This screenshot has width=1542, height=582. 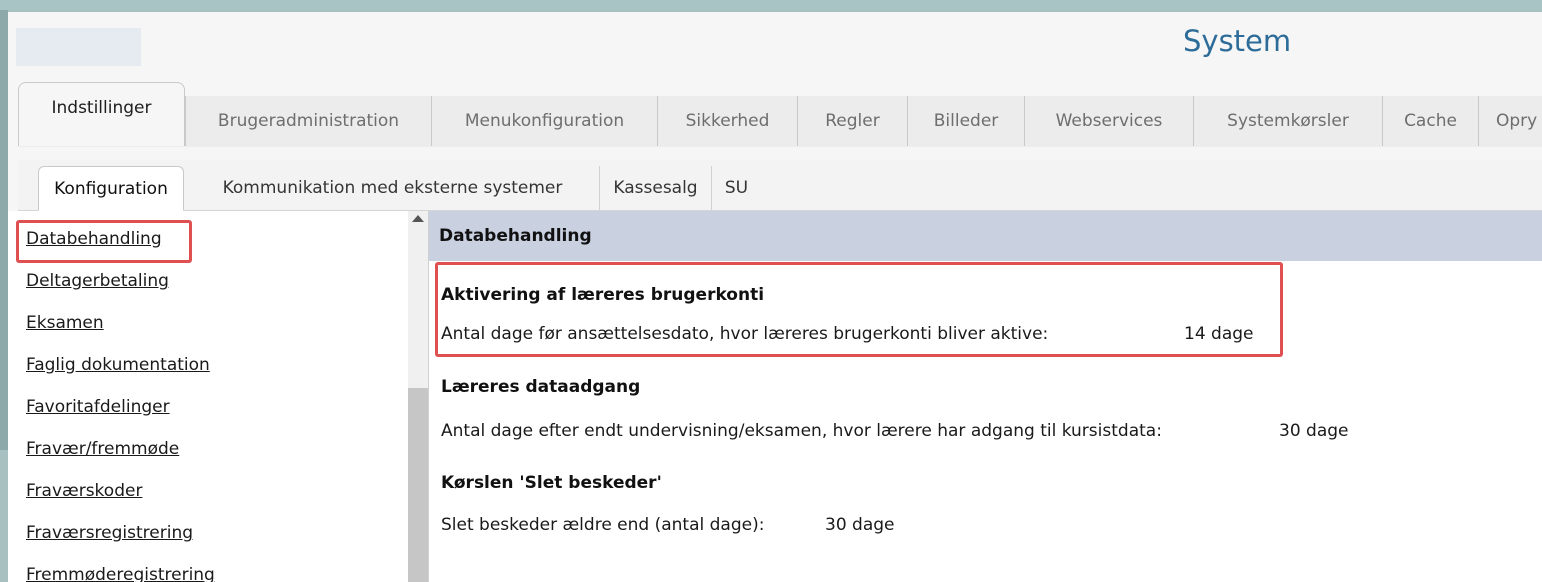 What do you see at coordinates (1108, 121) in the screenshot?
I see `tab-webservices: Webservices` at bounding box center [1108, 121].